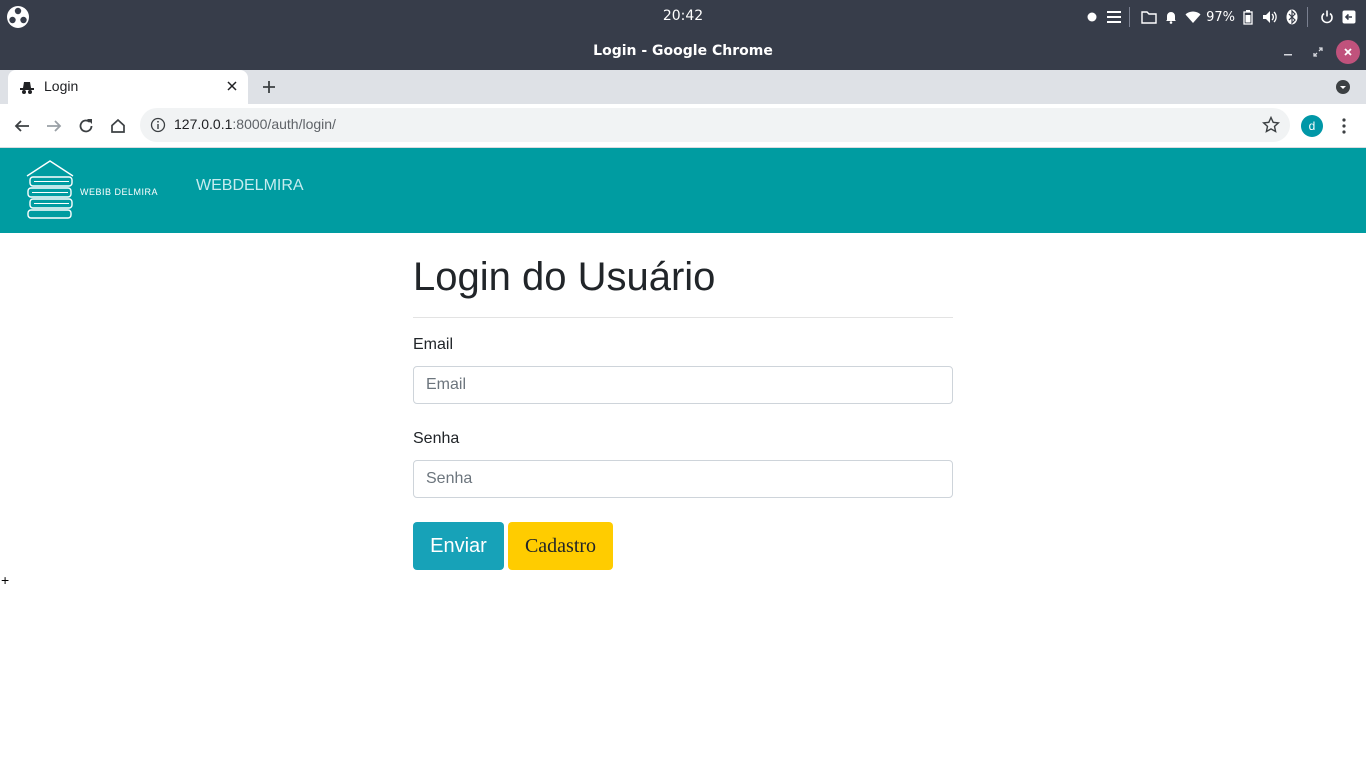 This screenshot has height=768, width=1366. I want to click on page-title: Login do Usuário, so click(564, 277).